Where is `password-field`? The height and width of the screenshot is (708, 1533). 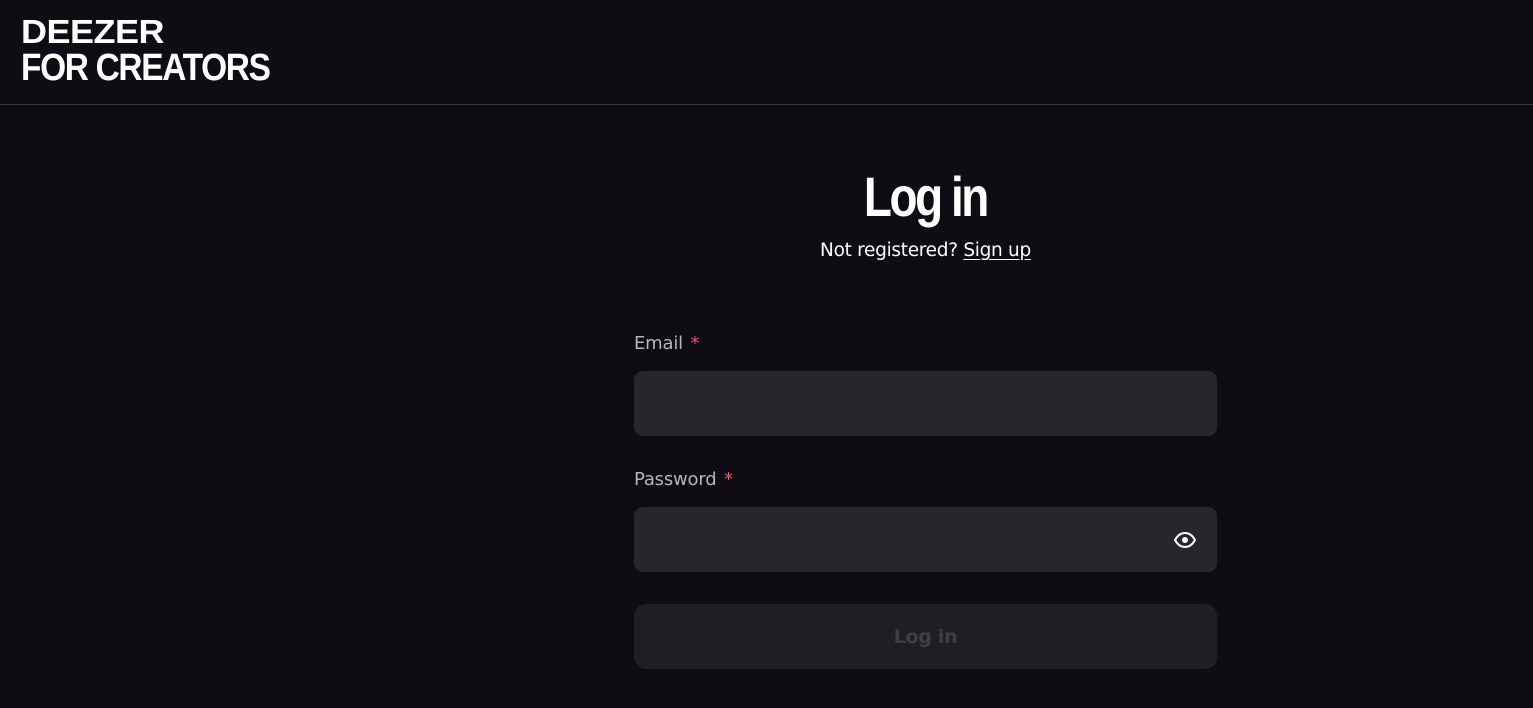 password-field is located at coordinates (925, 539).